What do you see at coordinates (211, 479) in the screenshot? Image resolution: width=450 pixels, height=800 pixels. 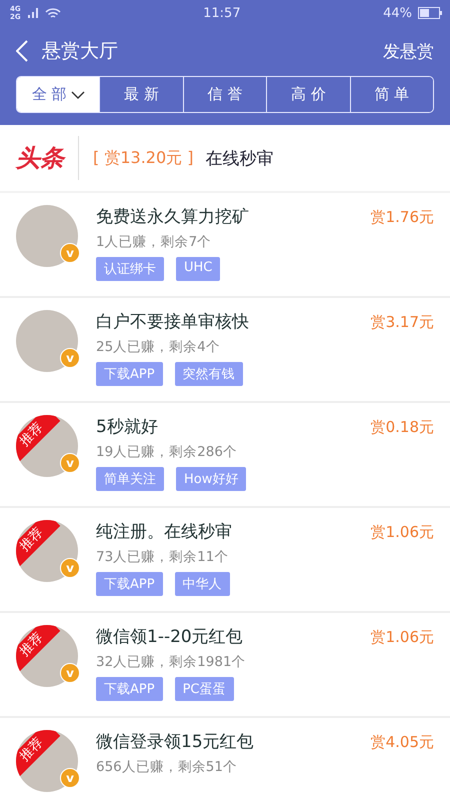 I see `task-tag: How好好` at bounding box center [211, 479].